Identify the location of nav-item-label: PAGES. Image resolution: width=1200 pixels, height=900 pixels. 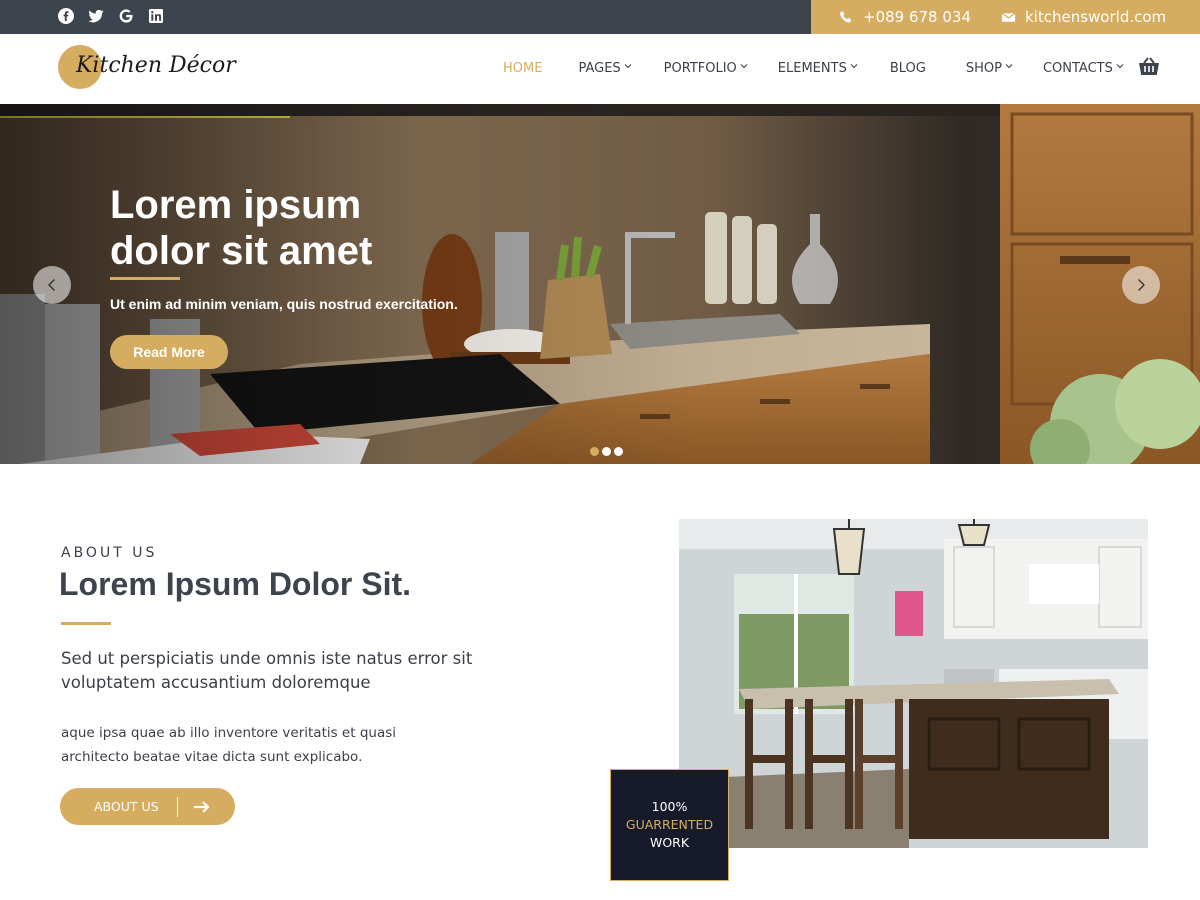
(599, 68).